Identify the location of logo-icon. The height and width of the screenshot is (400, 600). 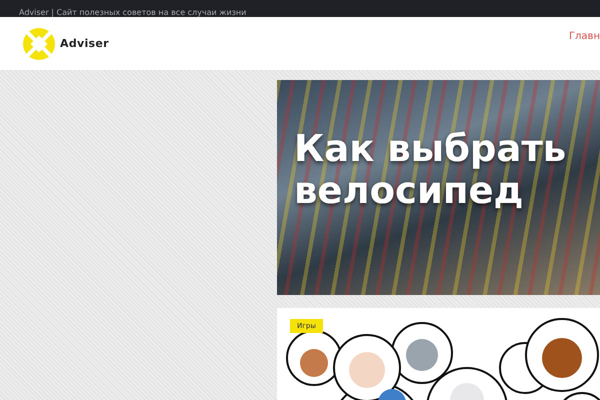
(39, 43).